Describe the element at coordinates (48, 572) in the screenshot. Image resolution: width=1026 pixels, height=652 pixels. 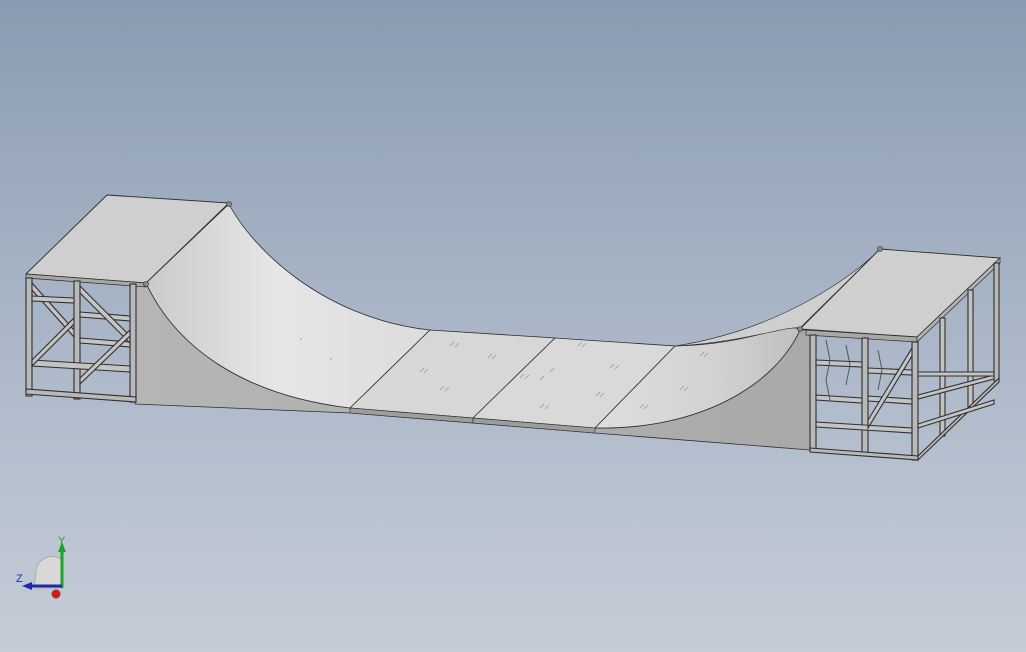
I see `triad-sphere` at that location.